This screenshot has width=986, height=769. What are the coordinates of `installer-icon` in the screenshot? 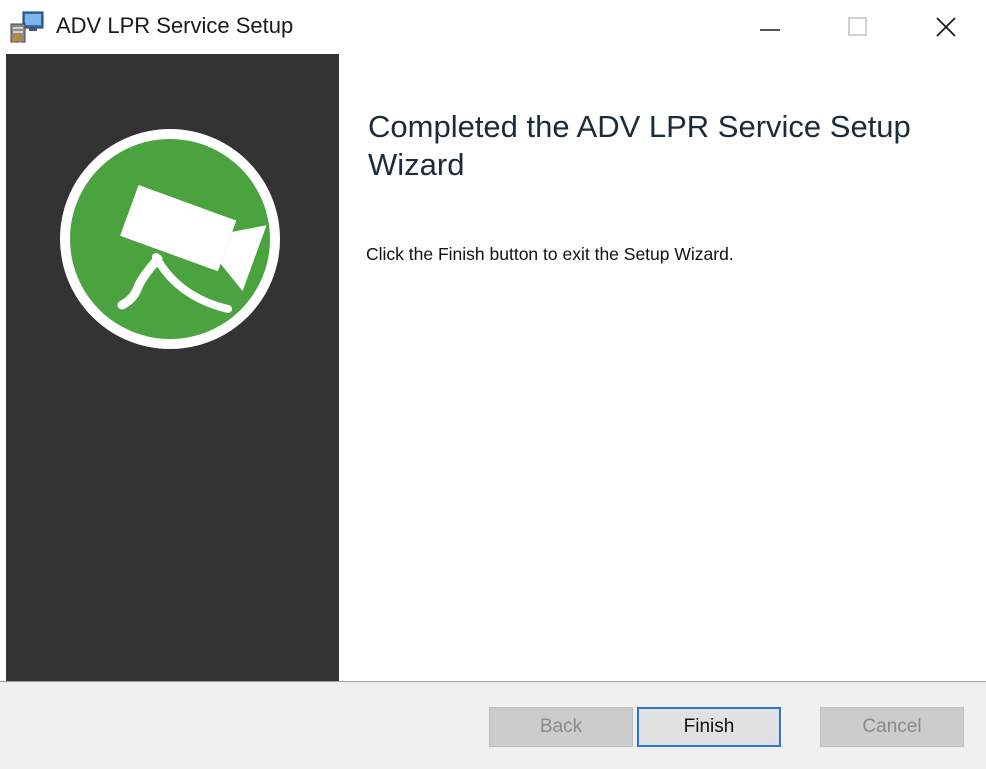 It's located at (27, 27).